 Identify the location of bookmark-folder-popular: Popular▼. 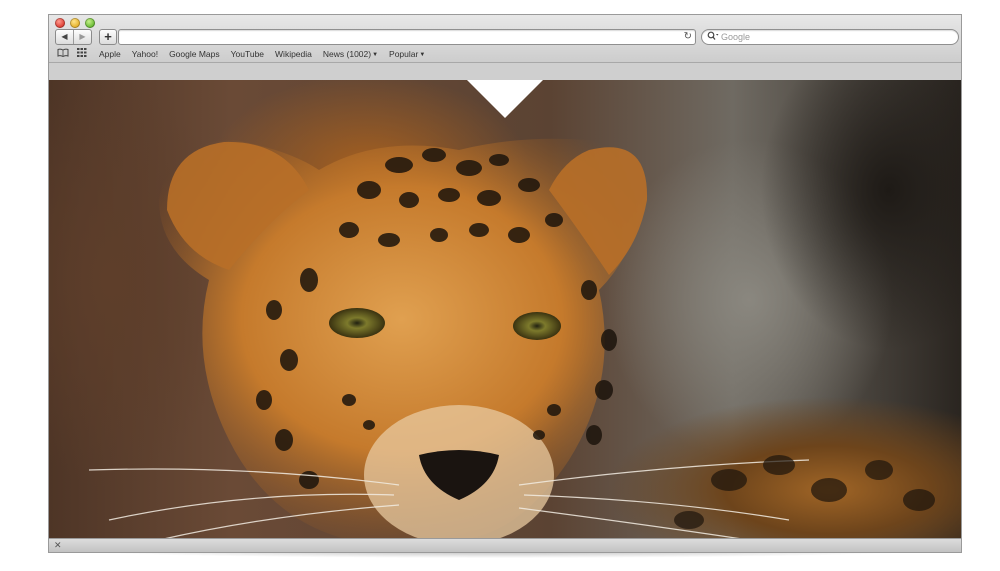
(407, 54).